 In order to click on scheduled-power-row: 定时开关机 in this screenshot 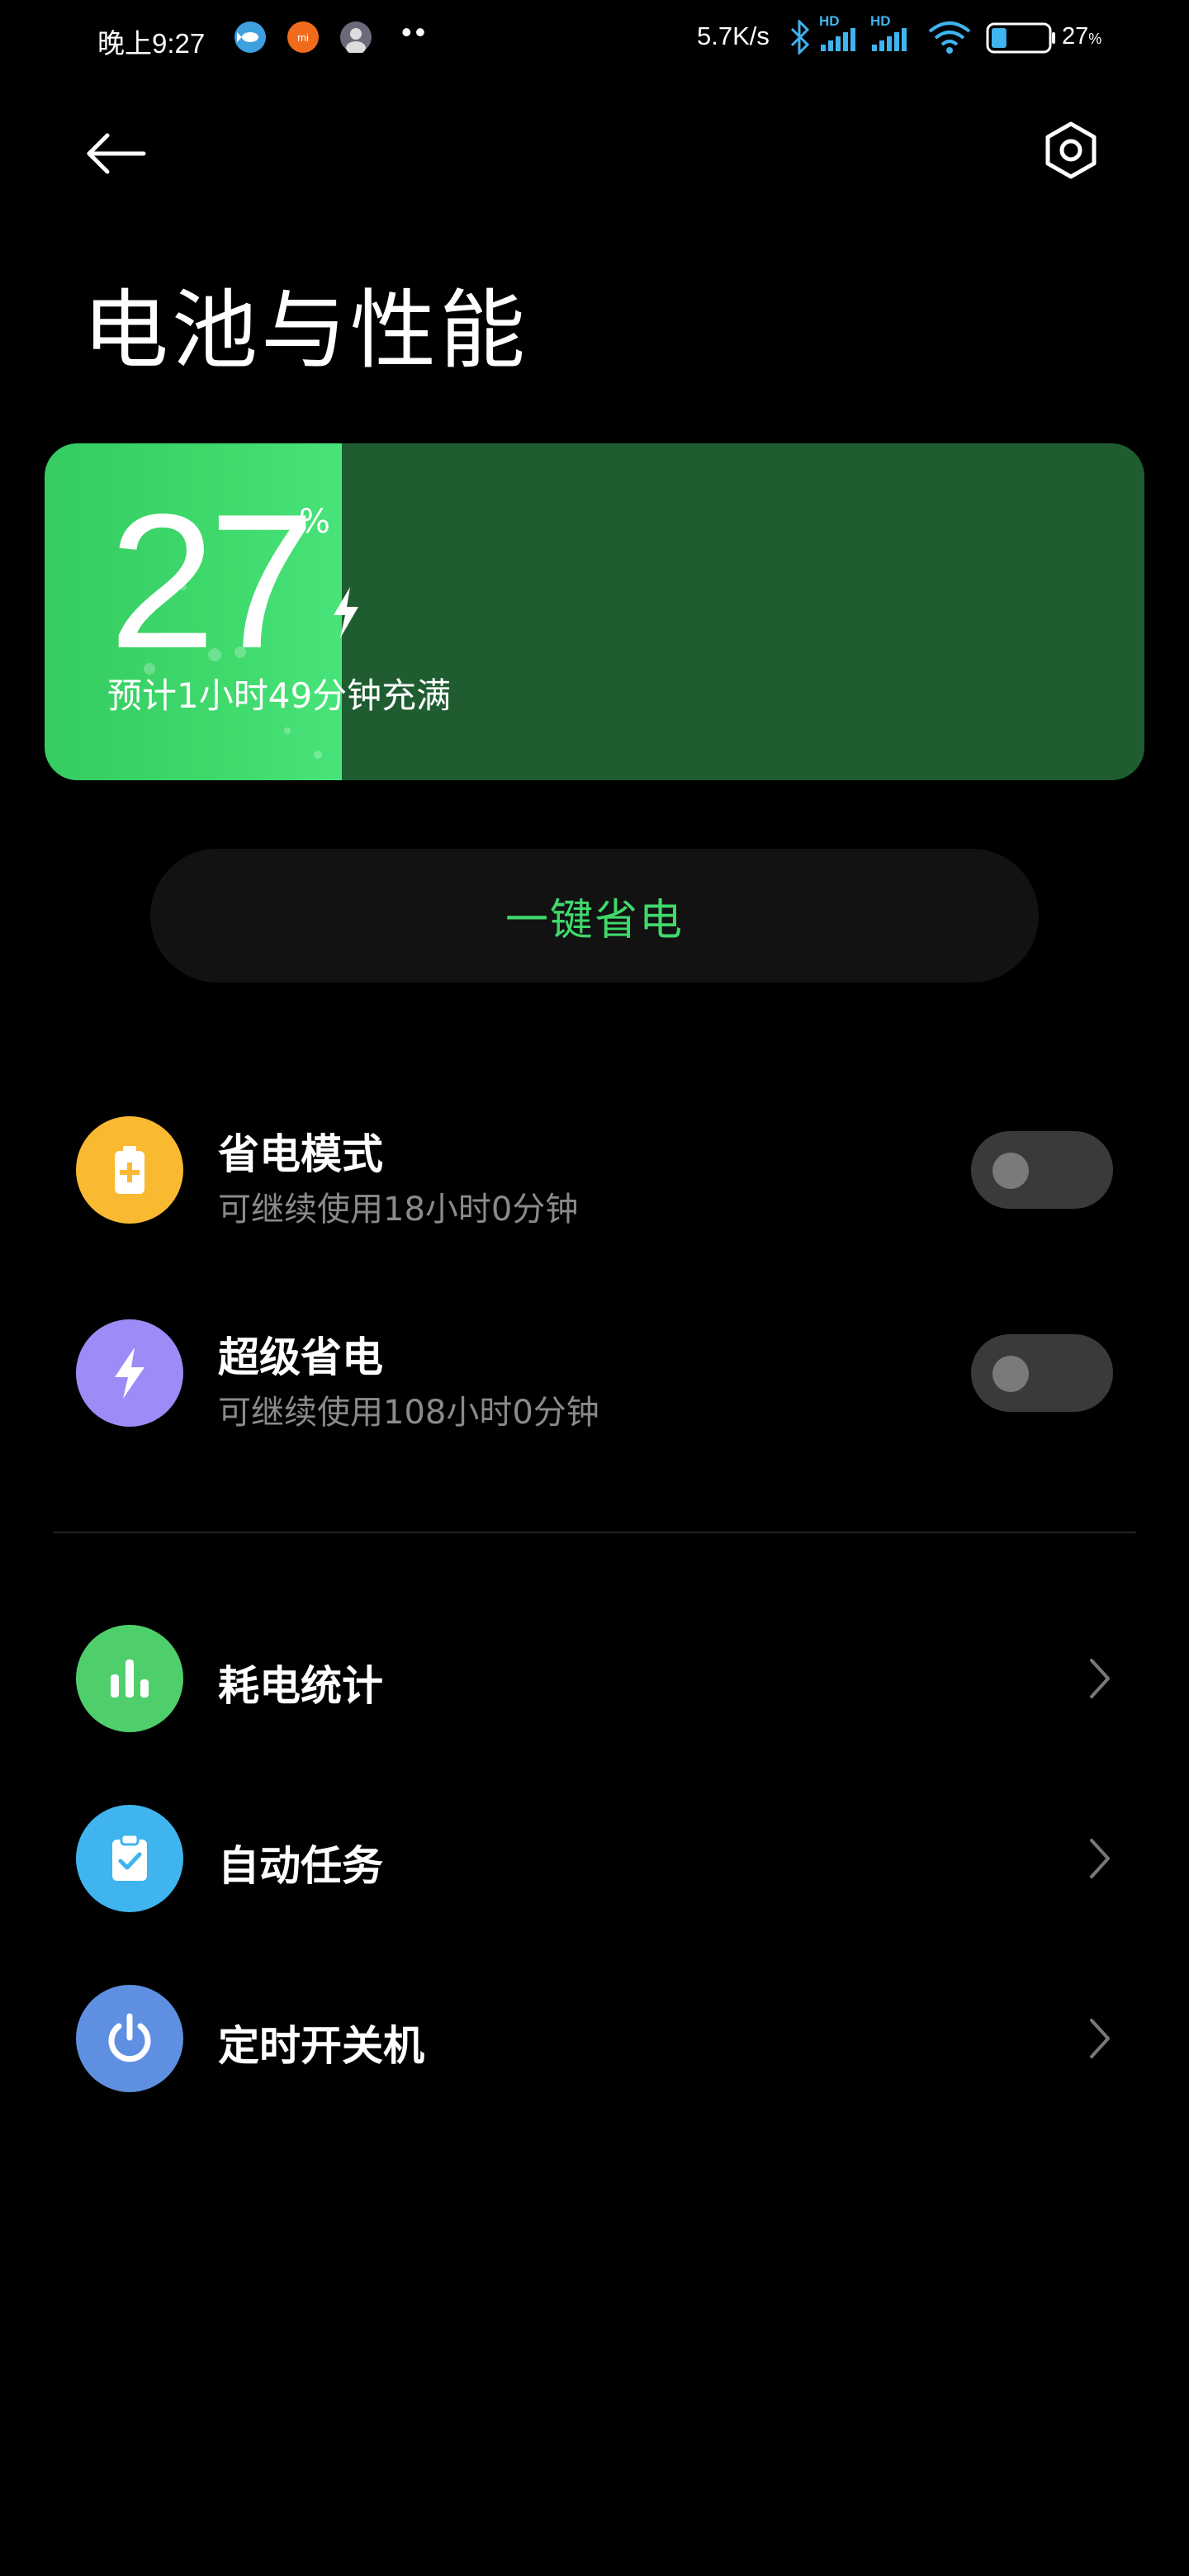, I will do `click(594, 2038)`.